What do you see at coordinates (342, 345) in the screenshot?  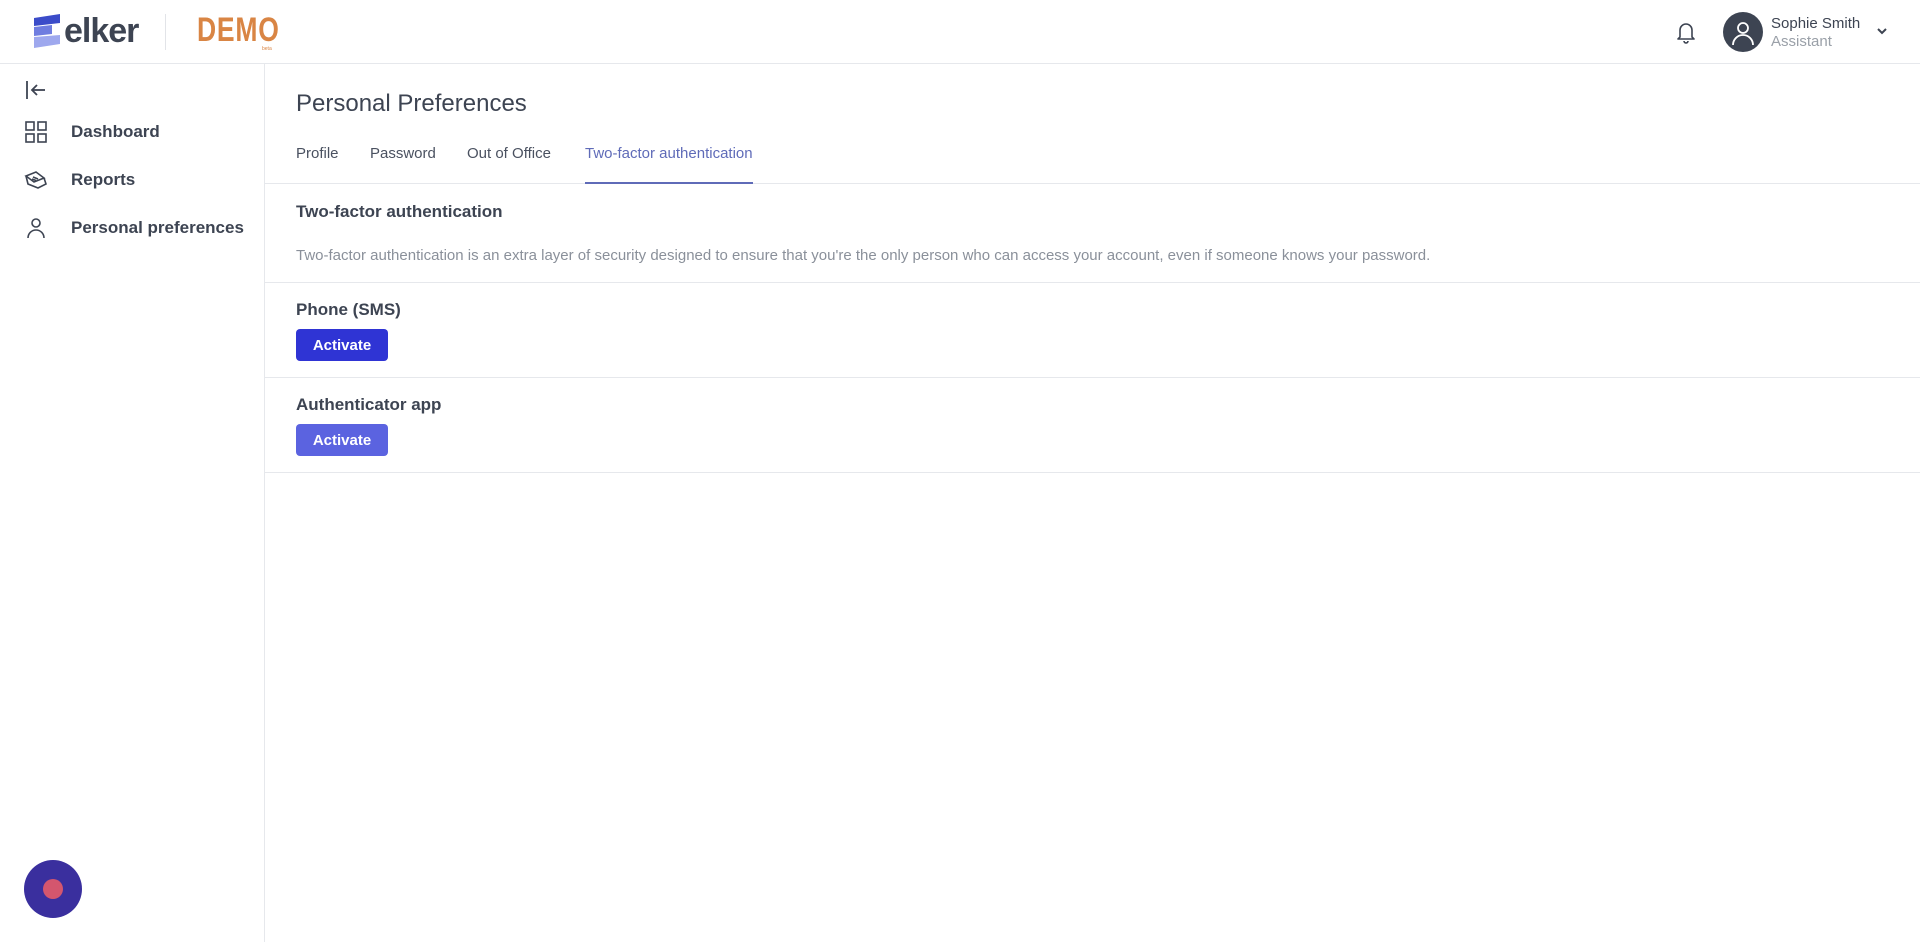 I see `activate-sms-button: Activate` at bounding box center [342, 345].